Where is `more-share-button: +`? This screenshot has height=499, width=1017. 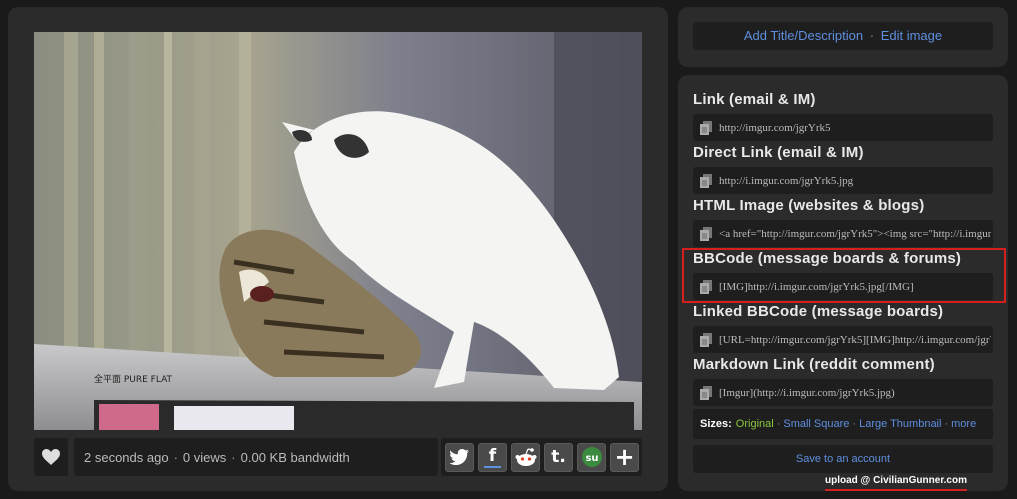
more-share-button: + is located at coordinates (624, 457).